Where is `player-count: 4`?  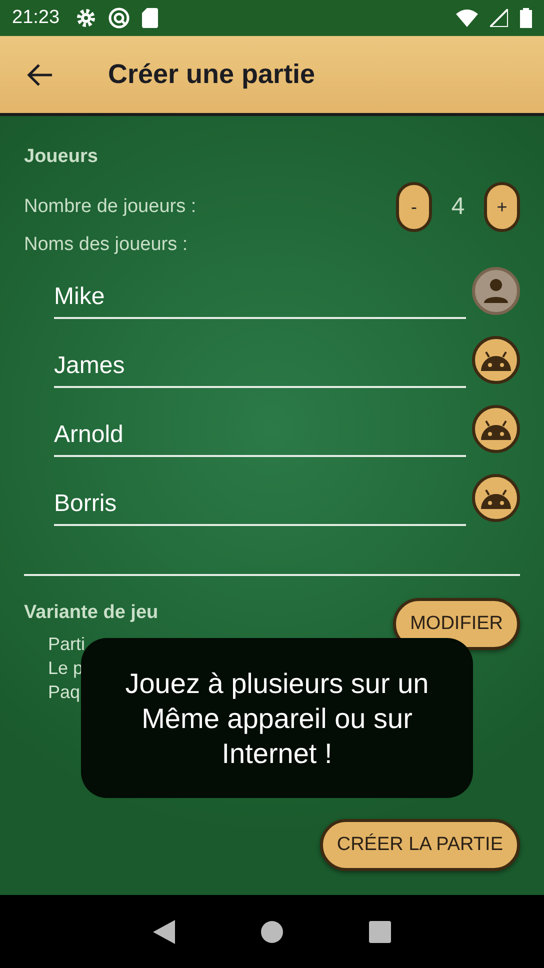 player-count: 4 is located at coordinates (458, 207).